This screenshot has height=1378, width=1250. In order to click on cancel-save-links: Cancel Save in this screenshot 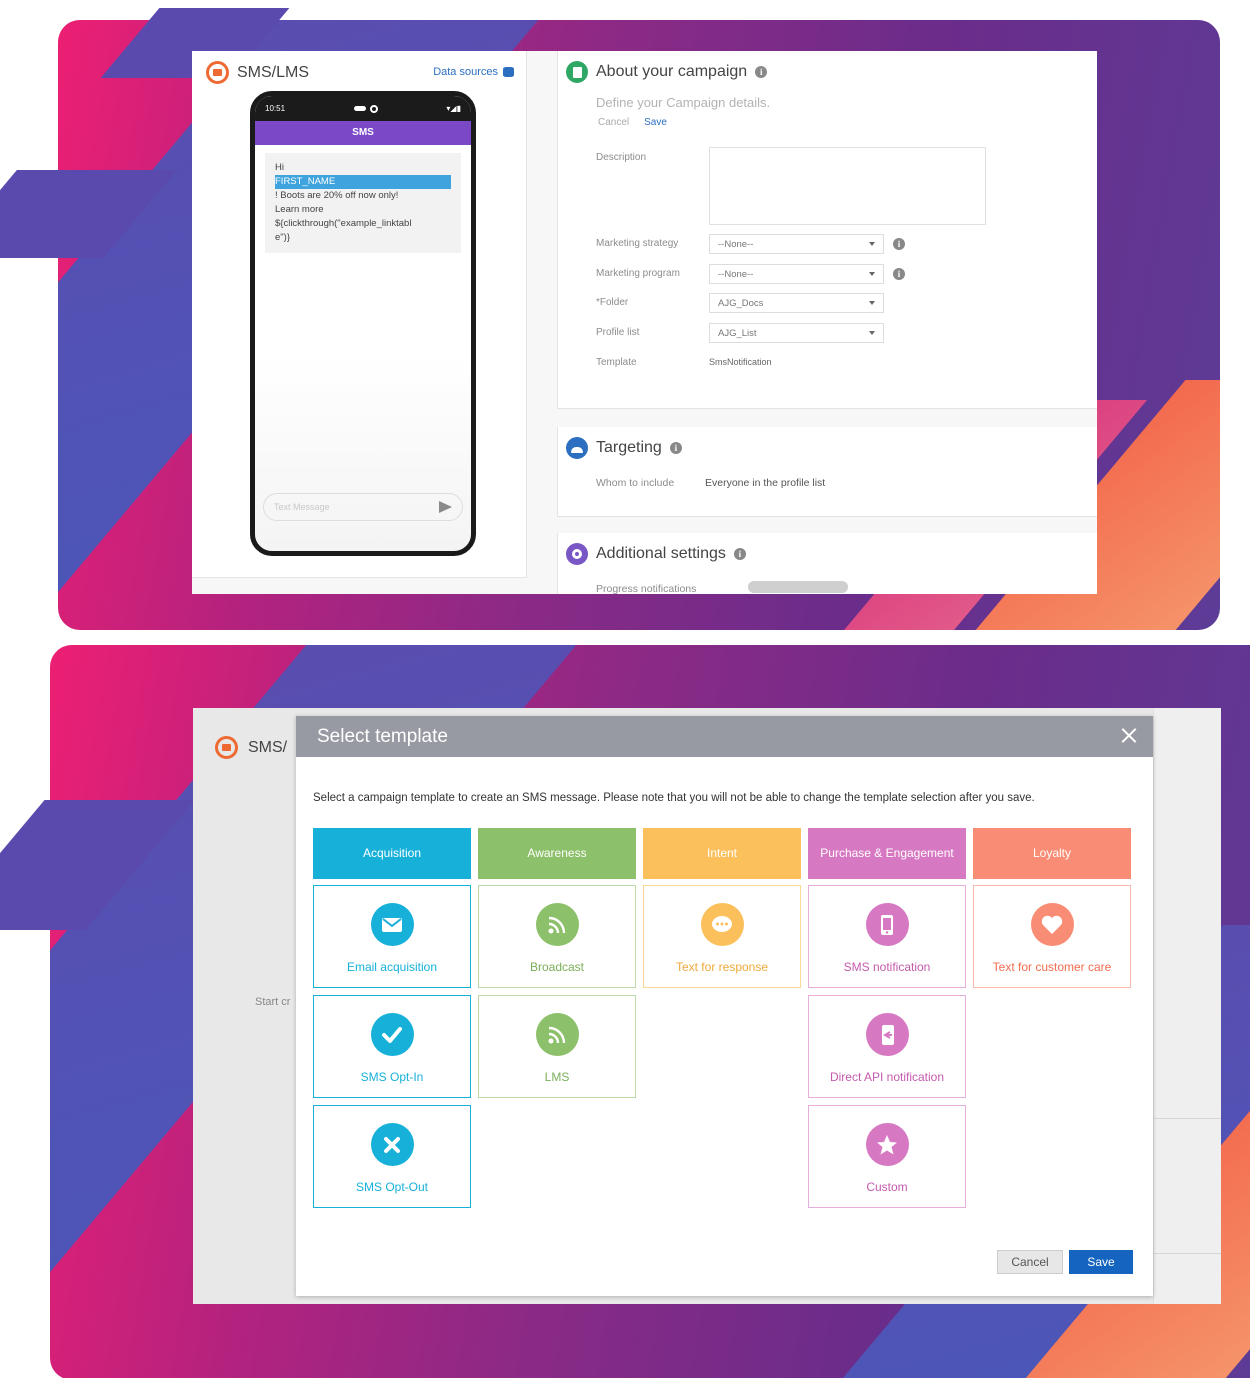, I will do `click(632, 122)`.